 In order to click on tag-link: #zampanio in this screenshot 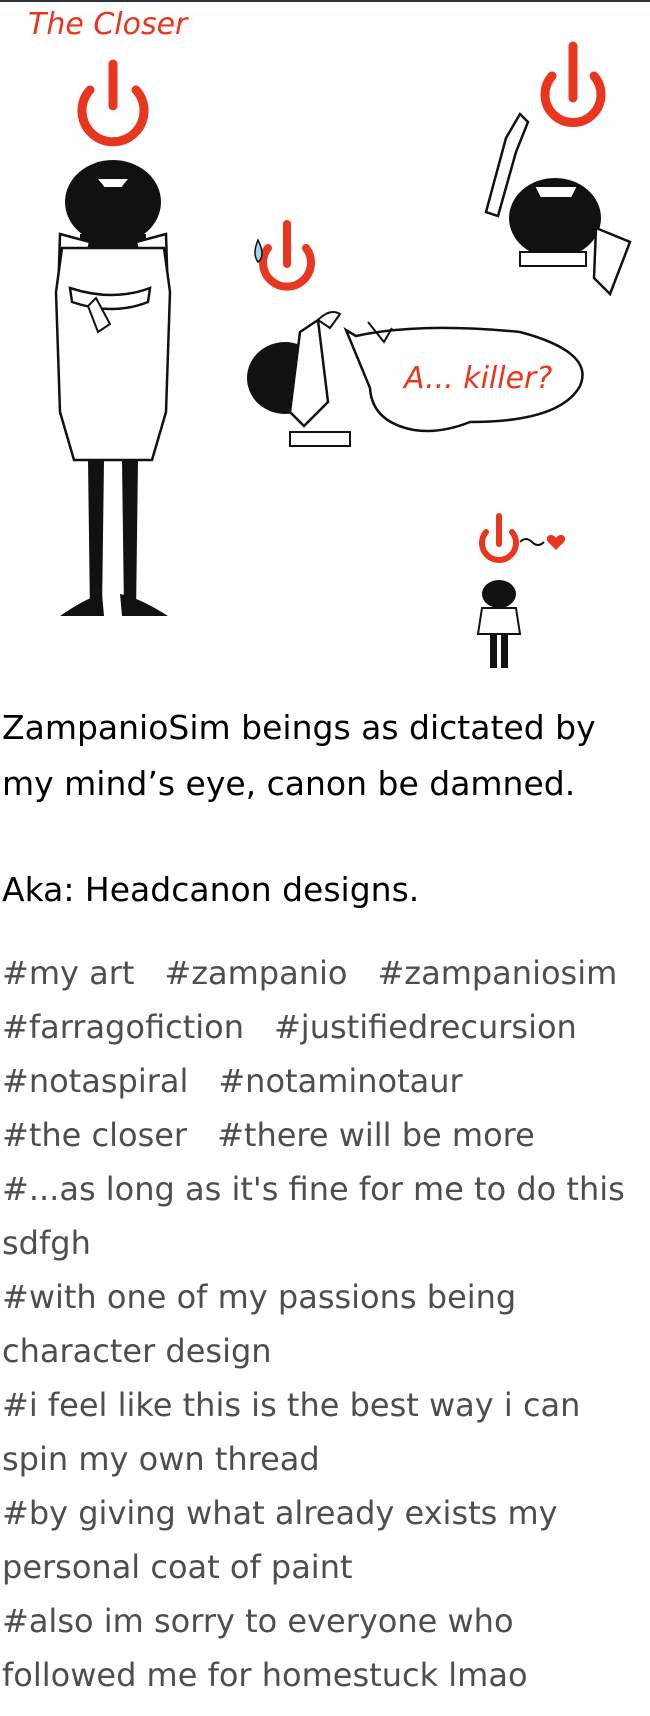, I will do `click(255, 973)`.